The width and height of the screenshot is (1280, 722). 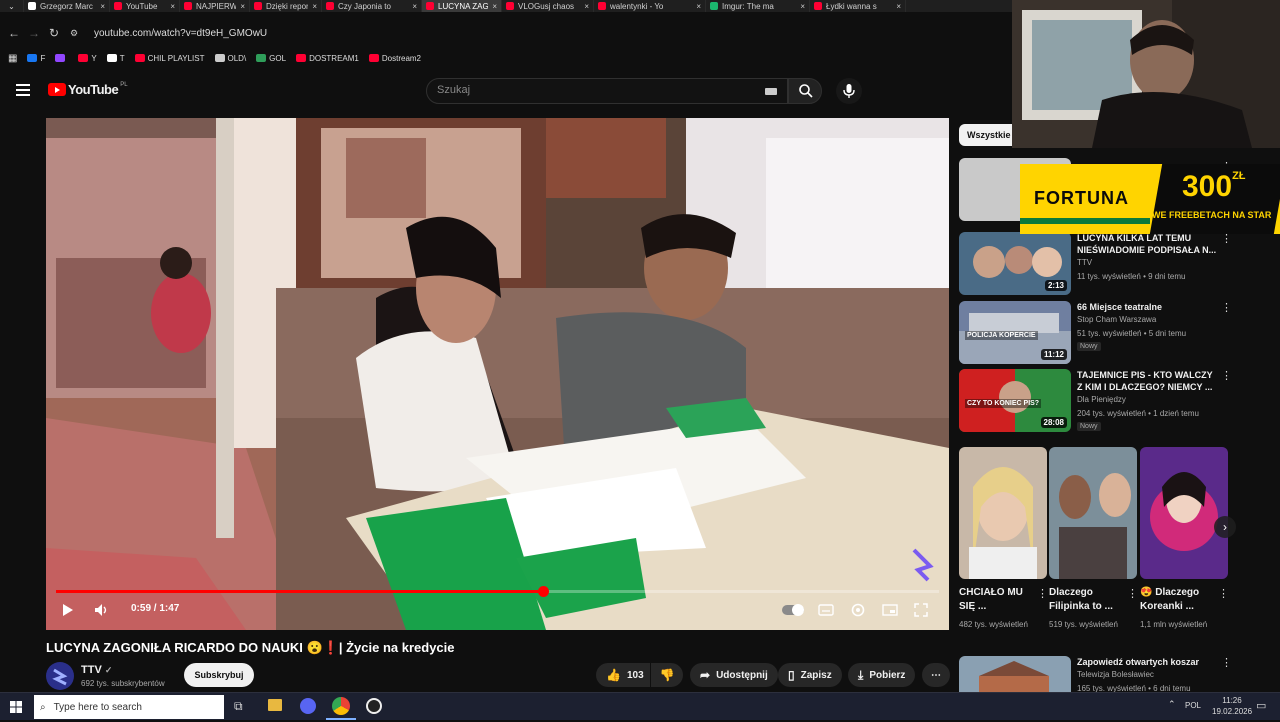 I want to click on windows-start-icon, so click(x=16, y=707).